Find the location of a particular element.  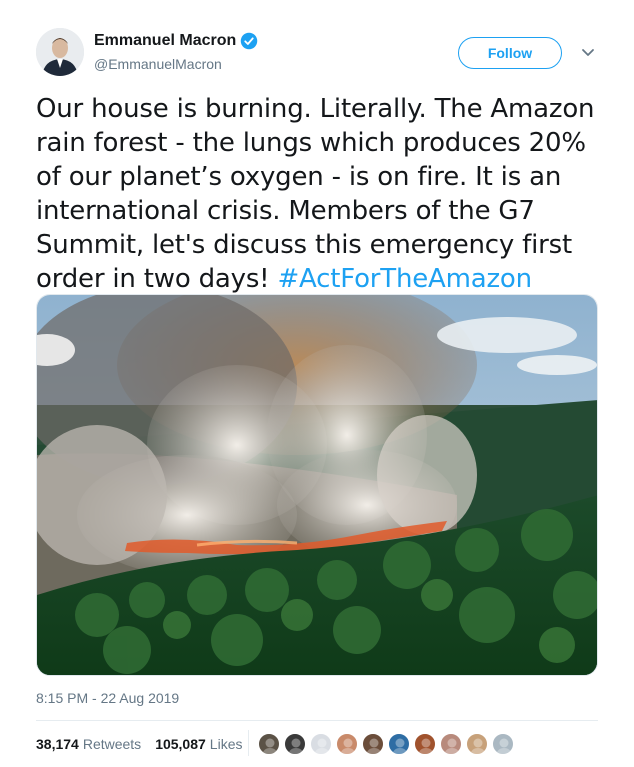

divider is located at coordinates (317, 720).